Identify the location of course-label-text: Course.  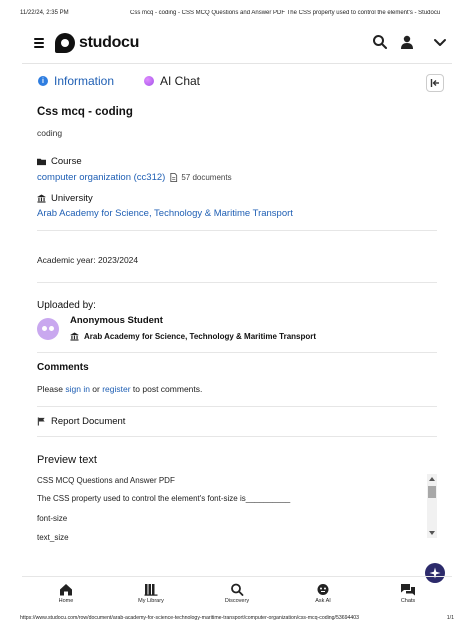
(66, 161).